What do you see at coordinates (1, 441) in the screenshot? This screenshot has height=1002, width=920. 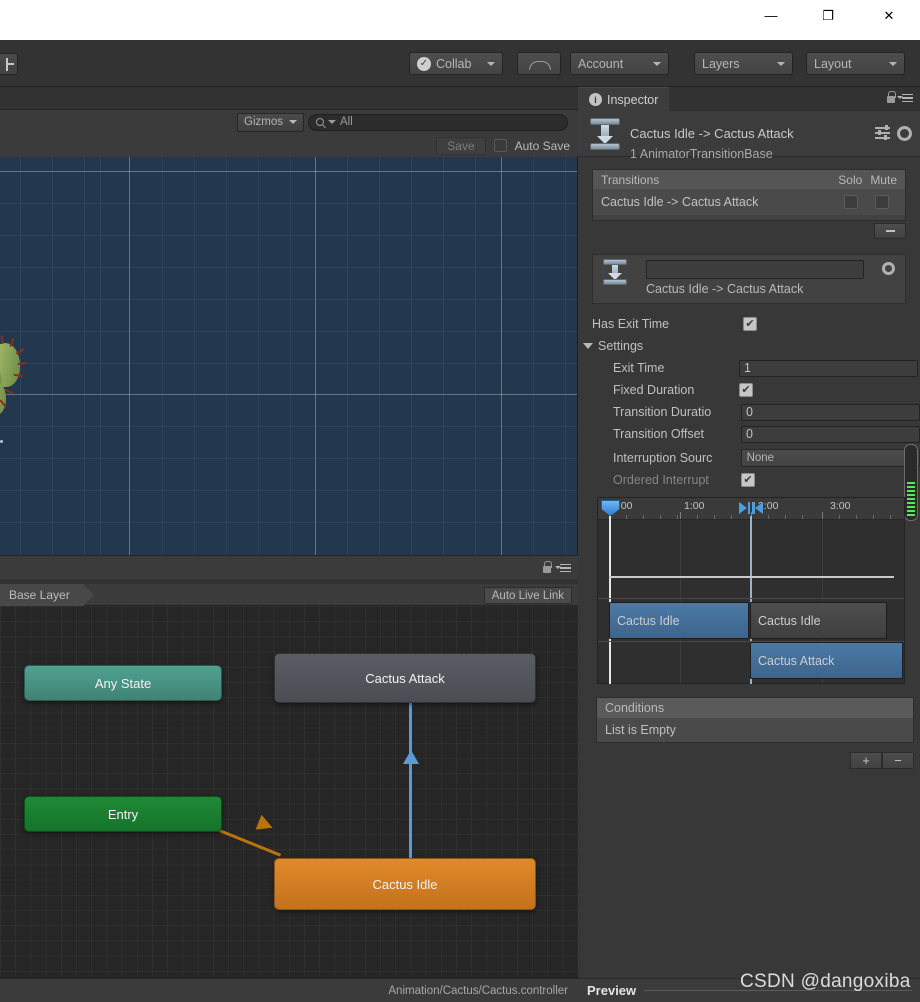 I see `scene-handle-dot` at bounding box center [1, 441].